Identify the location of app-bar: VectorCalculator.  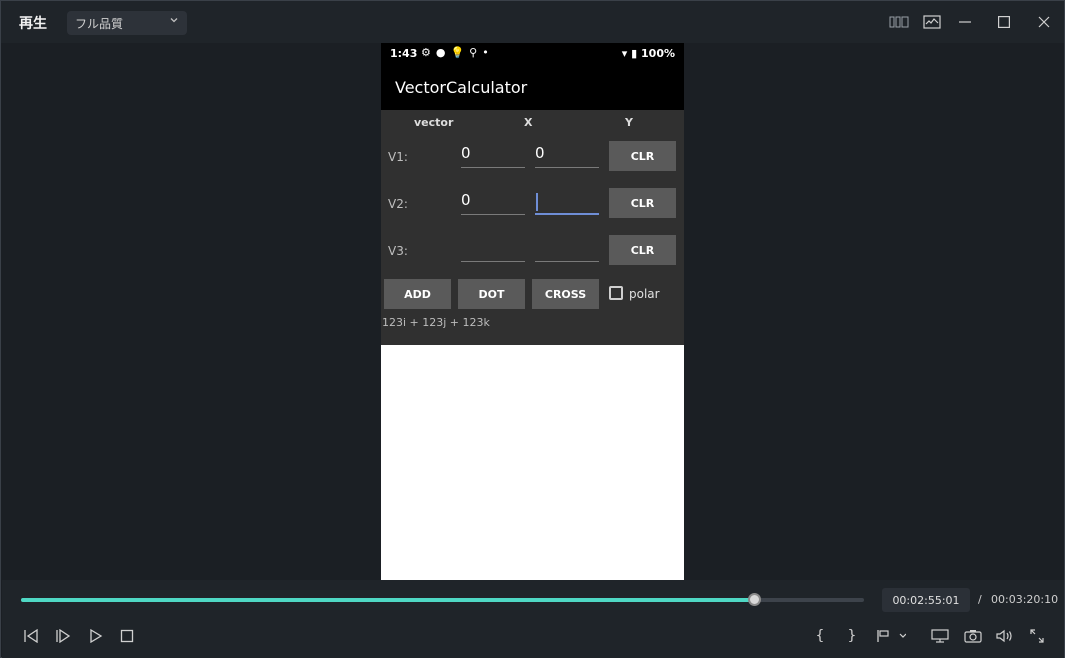
(532, 87).